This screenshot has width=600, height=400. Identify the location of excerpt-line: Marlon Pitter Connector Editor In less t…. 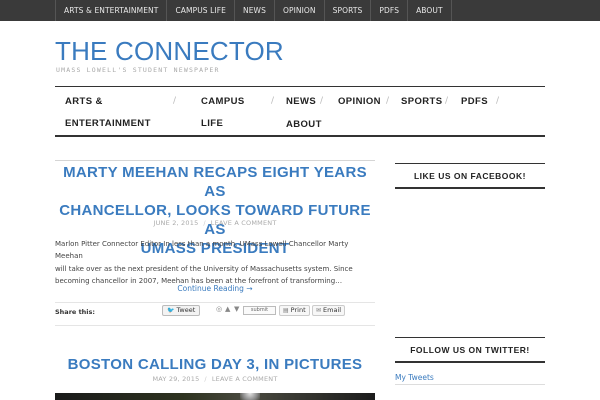
(202, 250).